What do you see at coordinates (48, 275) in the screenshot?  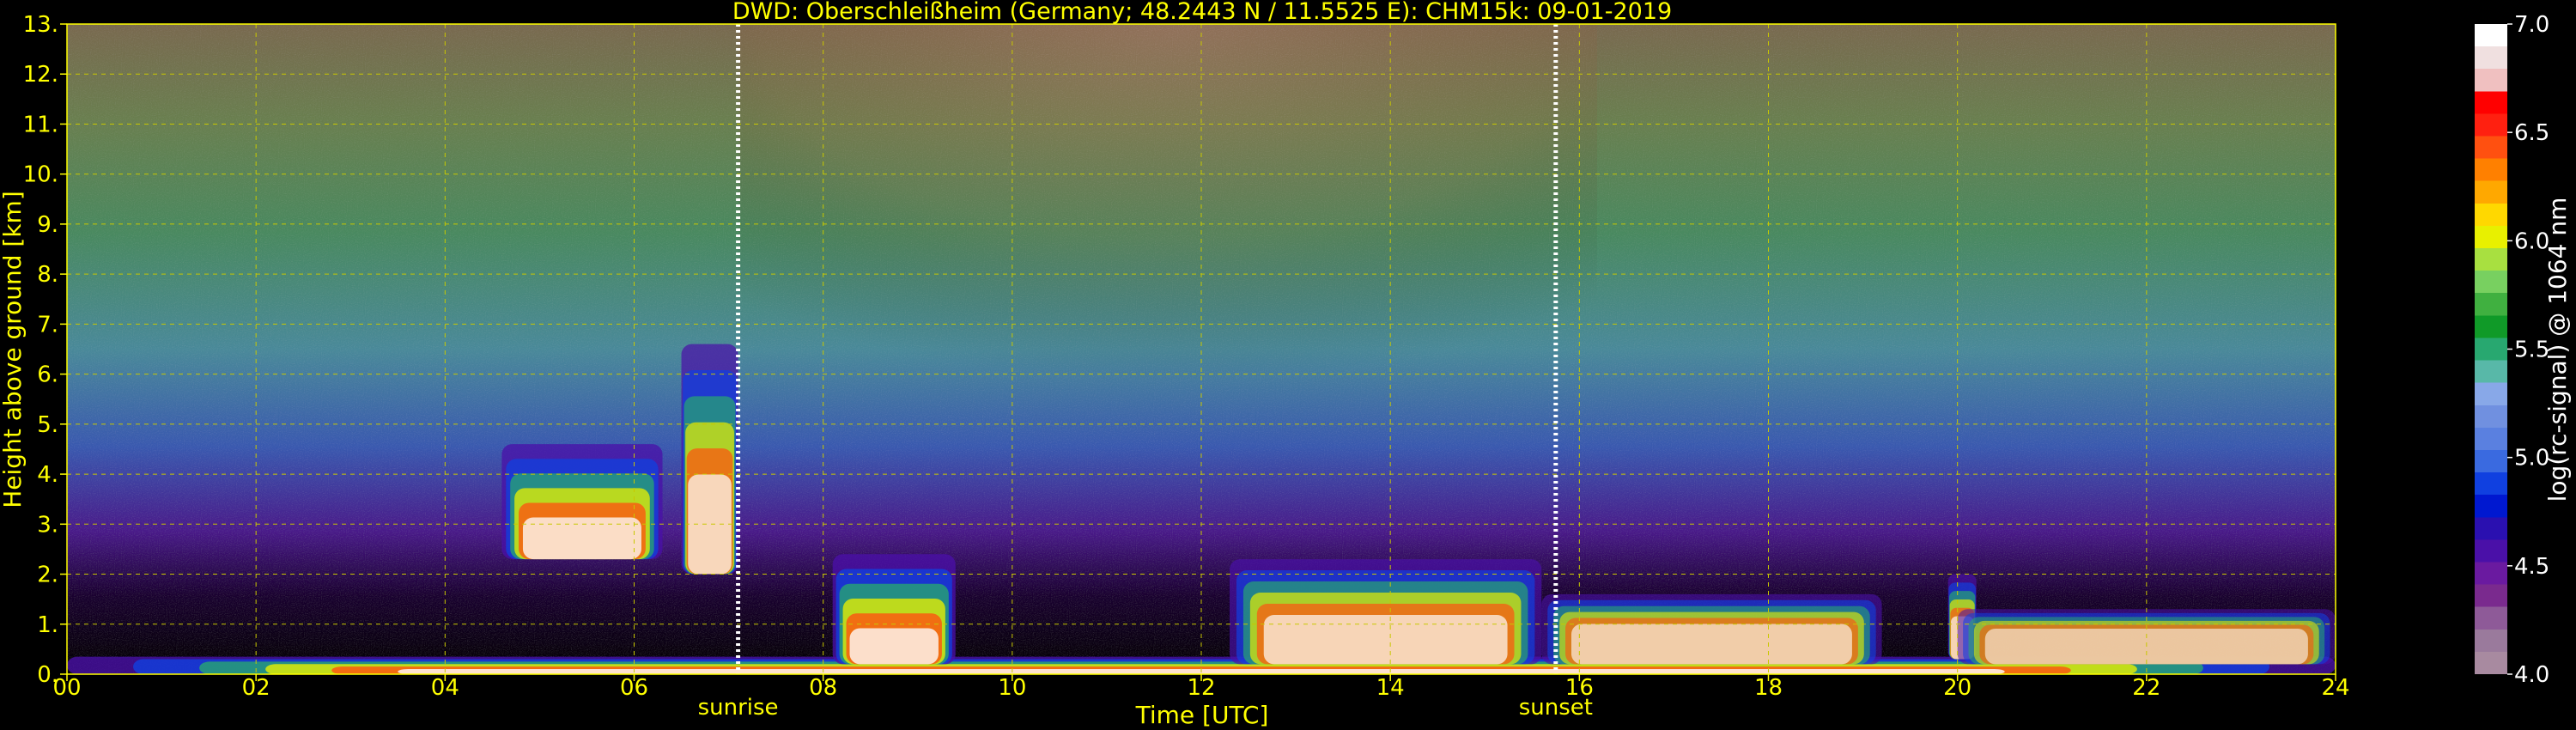 I see `y-tick-label: 8.` at bounding box center [48, 275].